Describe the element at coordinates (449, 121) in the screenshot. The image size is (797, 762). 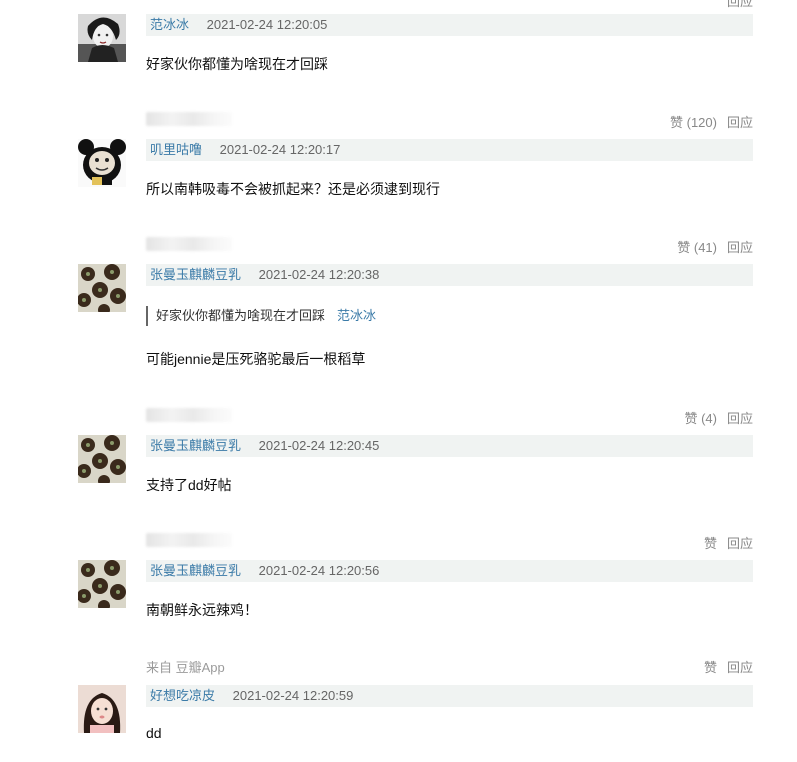
I see `comment-meta-row: 赞 (120) 回应` at that location.